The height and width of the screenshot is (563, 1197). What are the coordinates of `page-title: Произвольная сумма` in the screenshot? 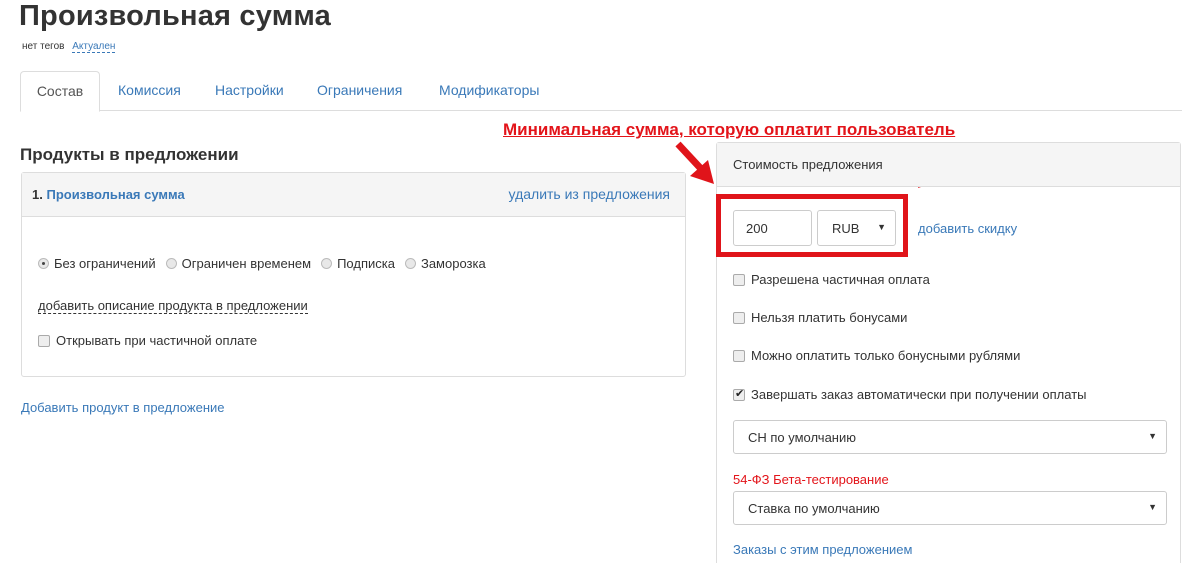 It's located at (175, 16).